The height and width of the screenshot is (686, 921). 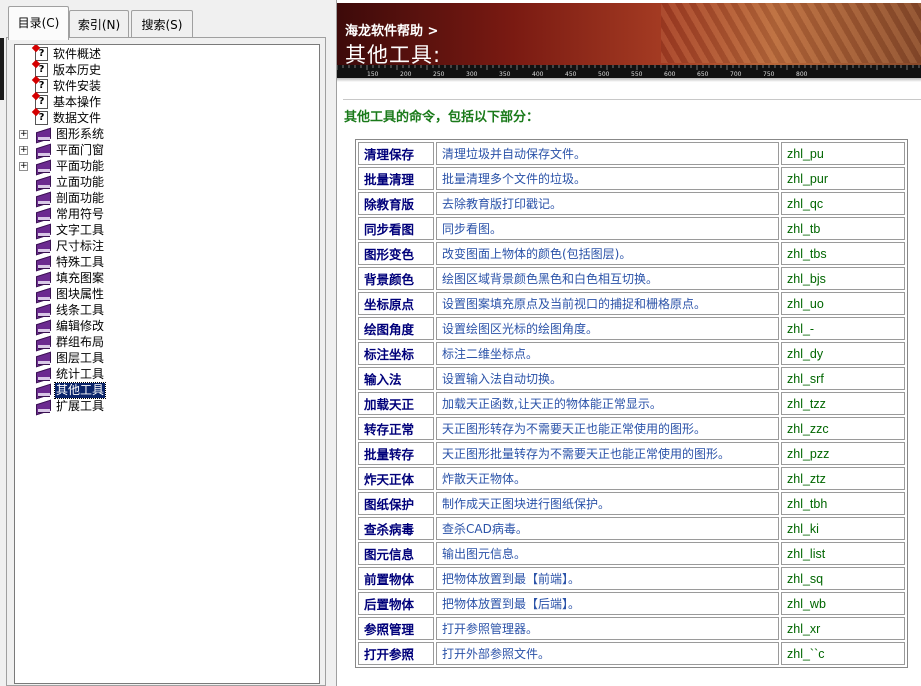 I want to click on tree-item: + 平面功能, so click(x=62, y=166).